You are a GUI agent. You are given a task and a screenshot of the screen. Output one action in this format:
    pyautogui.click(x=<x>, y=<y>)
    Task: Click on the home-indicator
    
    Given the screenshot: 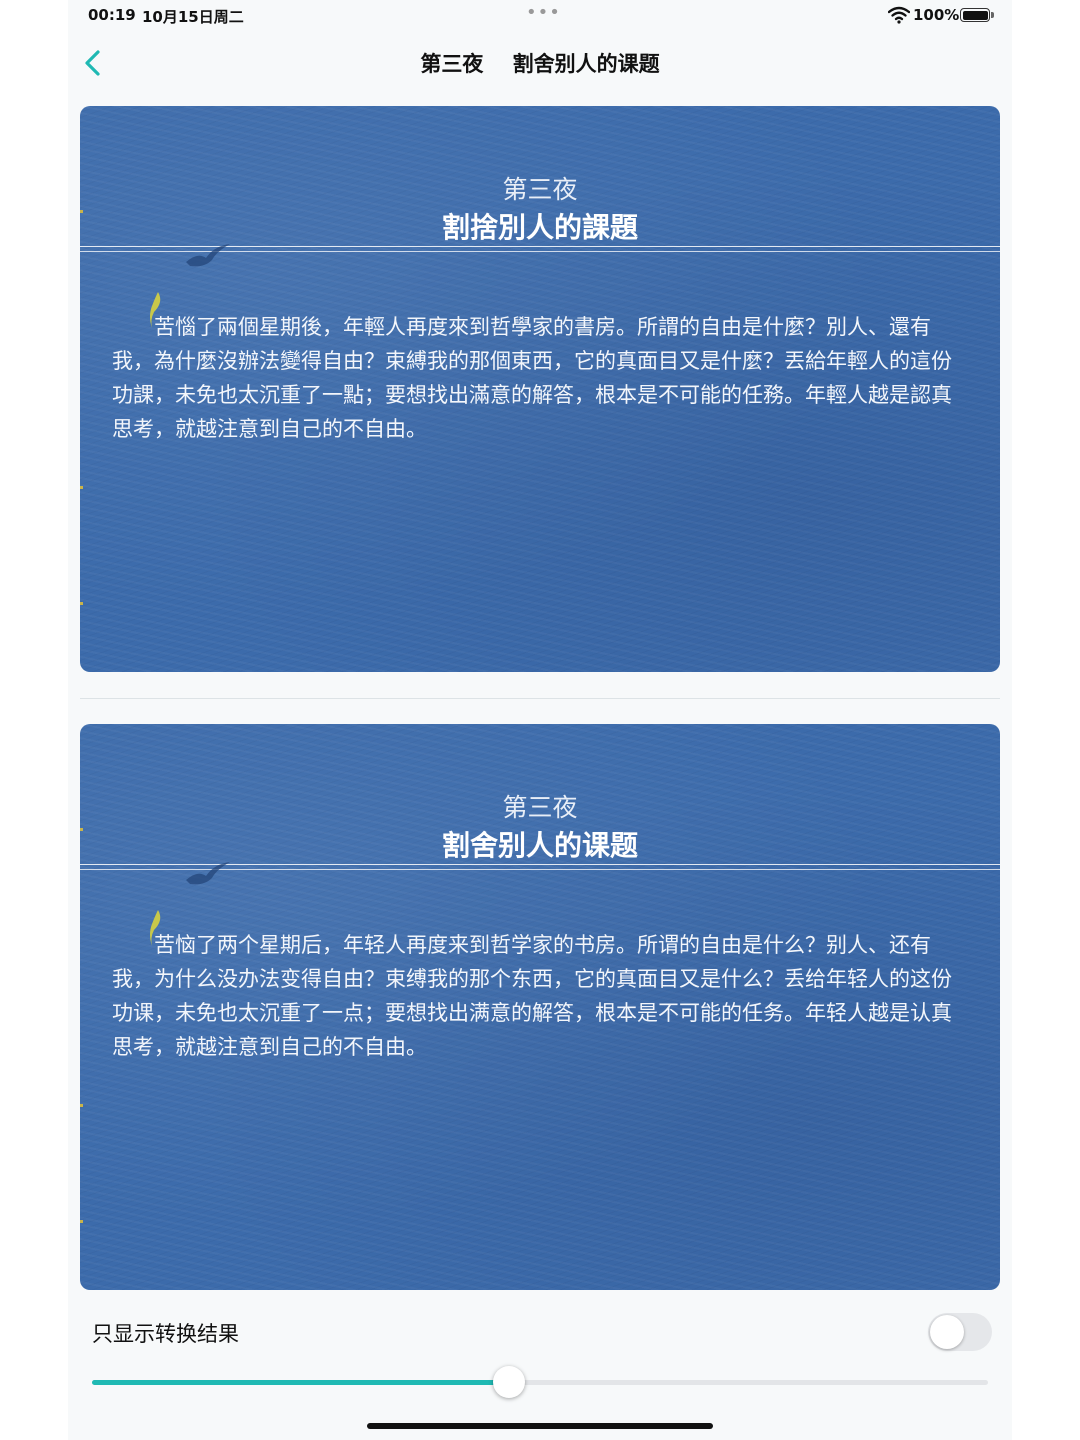 What is the action you would take?
    pyautogui.click(x=540, y=1426)
    